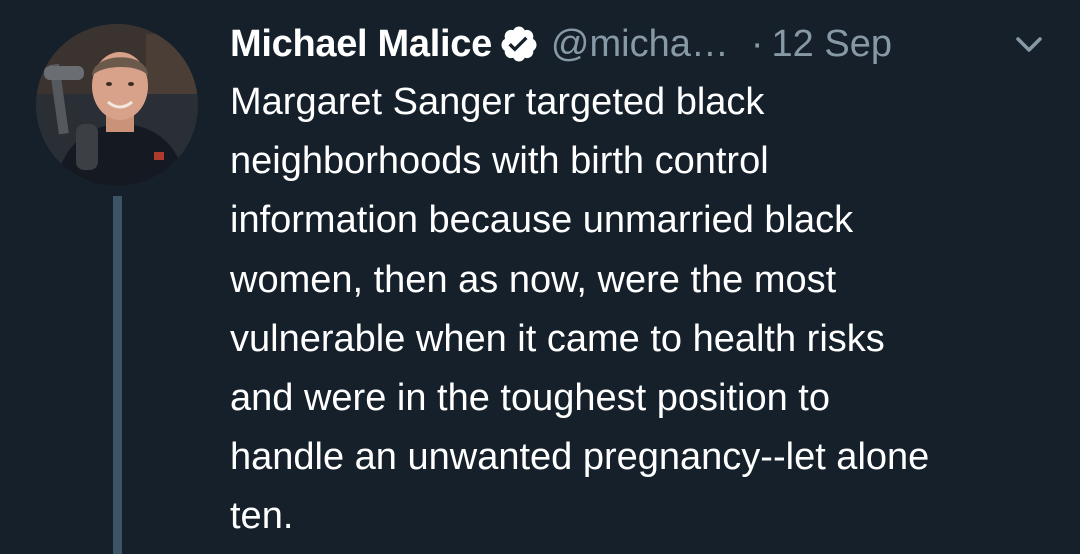  What do you see at coordinates (832, 44) in the screenshot?
I see `timestamp: 12 Sep` at bounding box center [832, 44].